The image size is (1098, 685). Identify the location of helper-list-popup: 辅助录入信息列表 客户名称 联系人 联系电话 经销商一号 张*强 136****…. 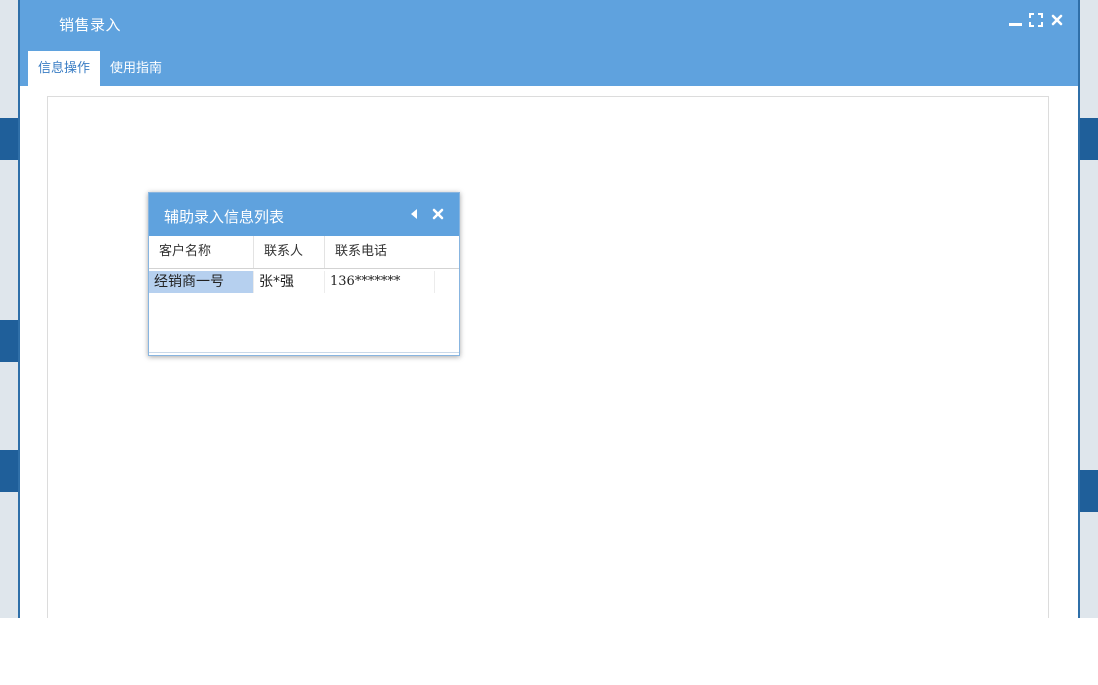
(304, 274).